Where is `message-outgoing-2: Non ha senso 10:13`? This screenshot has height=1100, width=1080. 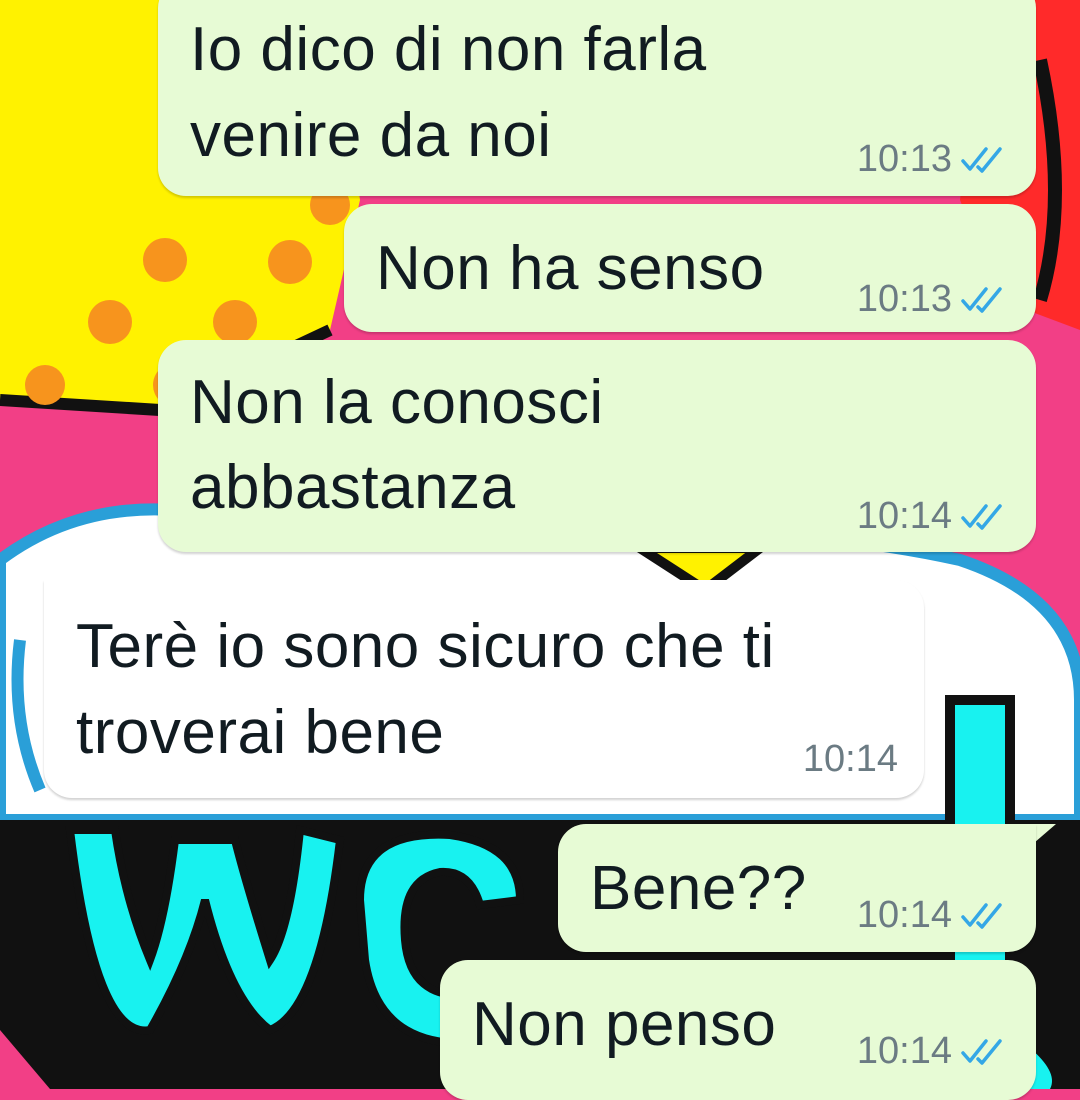
message-outgoing-2: Non ha senso 10:13 is located at coordinates (690, 268).